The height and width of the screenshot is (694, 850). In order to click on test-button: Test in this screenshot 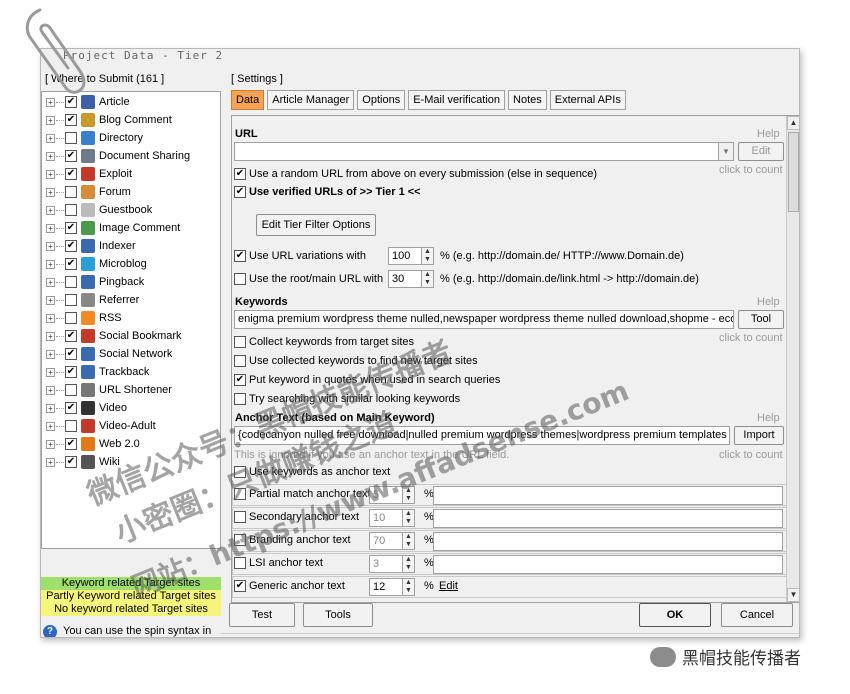, I will do `click(262, 615)`.